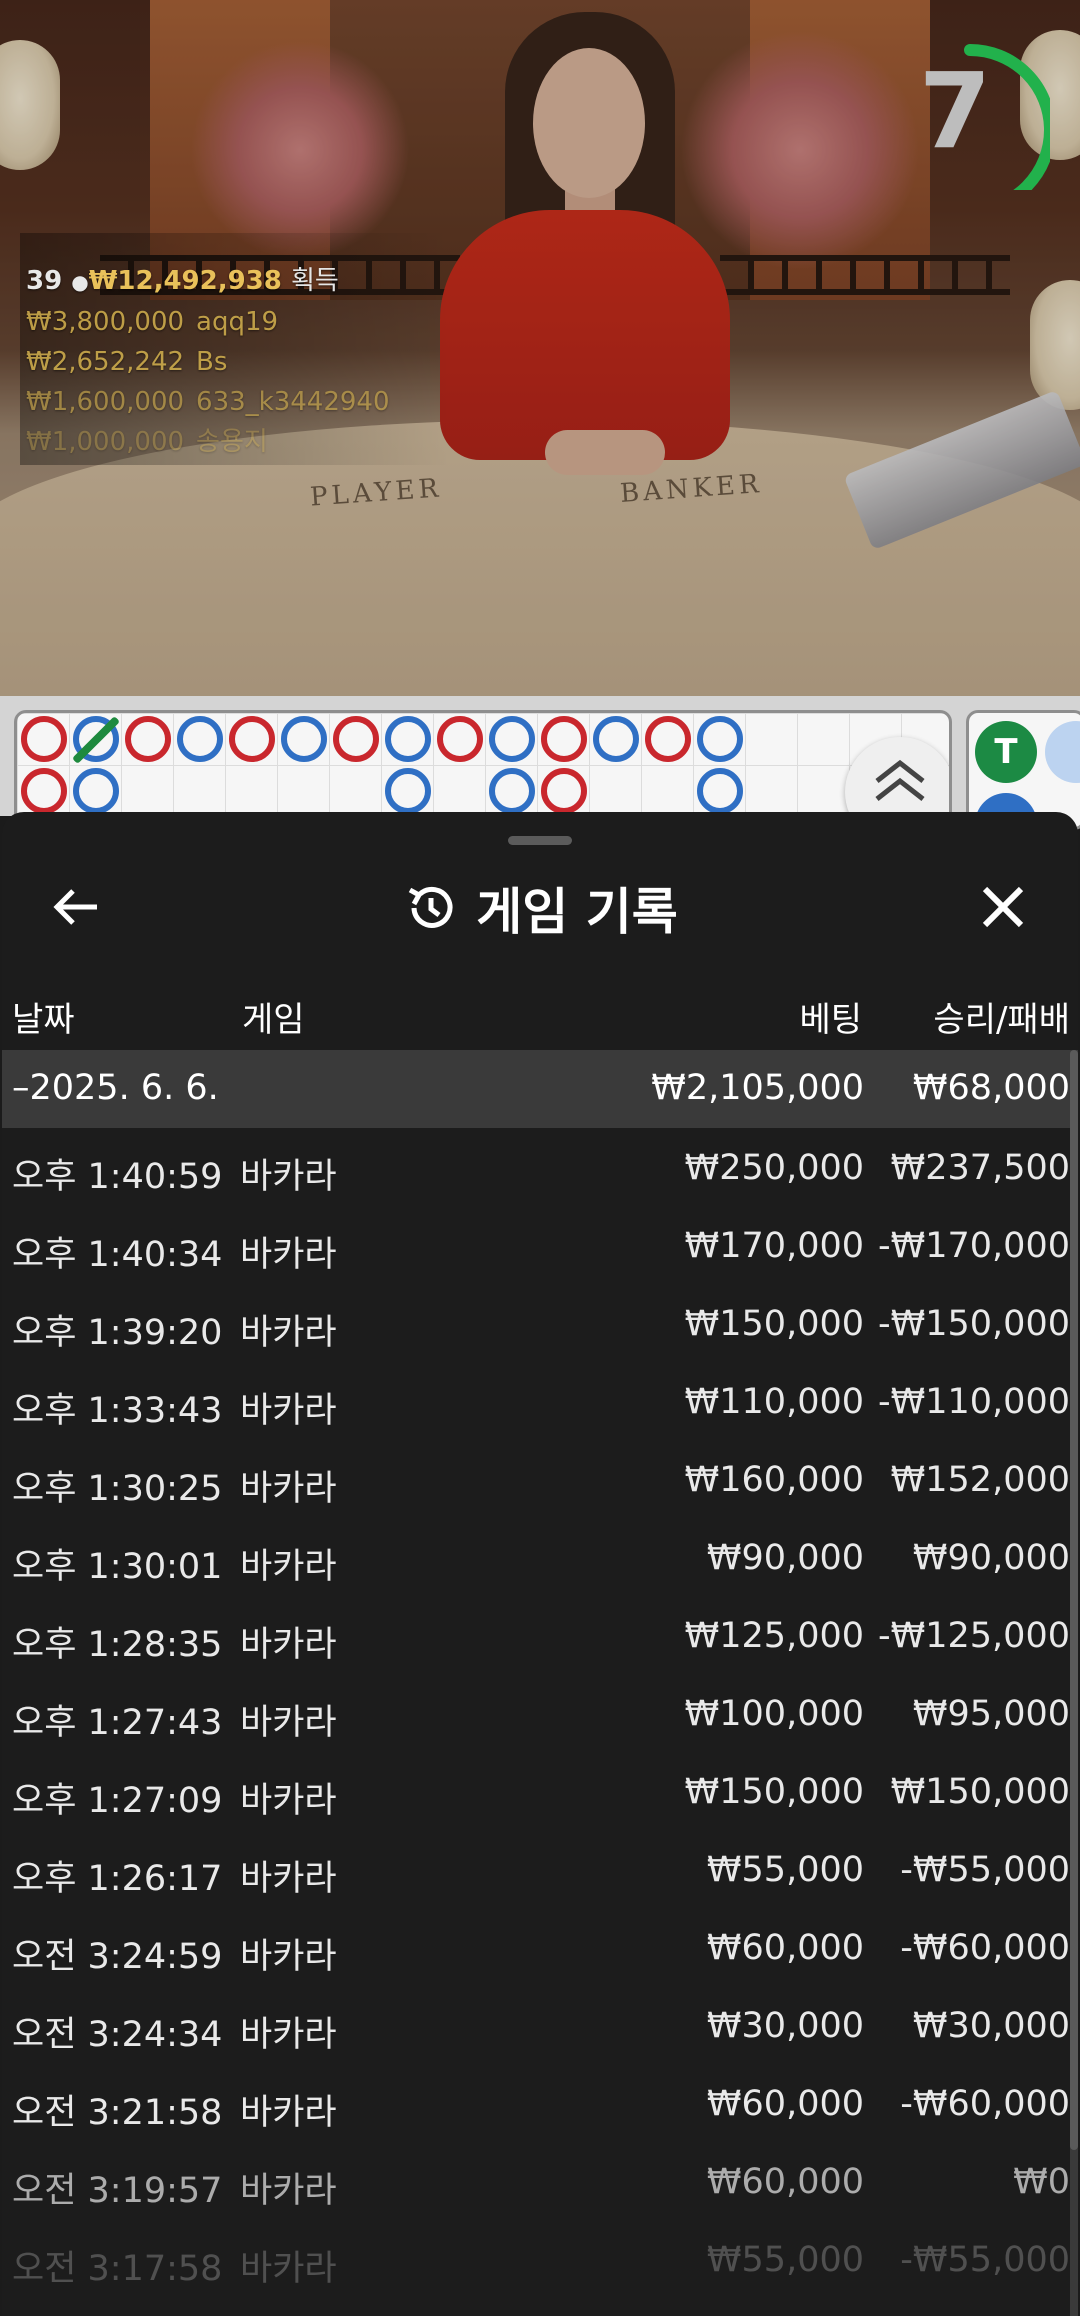  I want to click on scrollbar, so click(1074, 1683).